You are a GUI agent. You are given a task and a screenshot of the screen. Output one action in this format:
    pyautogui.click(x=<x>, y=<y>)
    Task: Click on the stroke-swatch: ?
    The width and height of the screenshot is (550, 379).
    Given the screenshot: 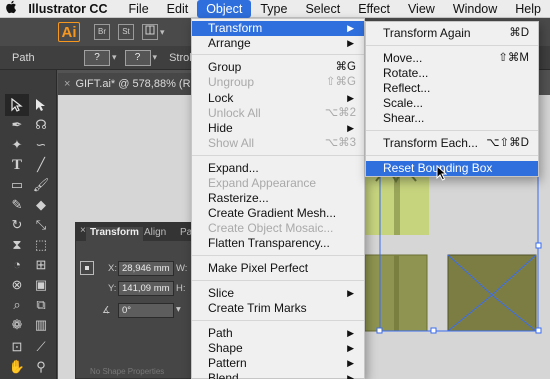 What is the action you would take?
    pyautogui.click(x=137, y=57)
    